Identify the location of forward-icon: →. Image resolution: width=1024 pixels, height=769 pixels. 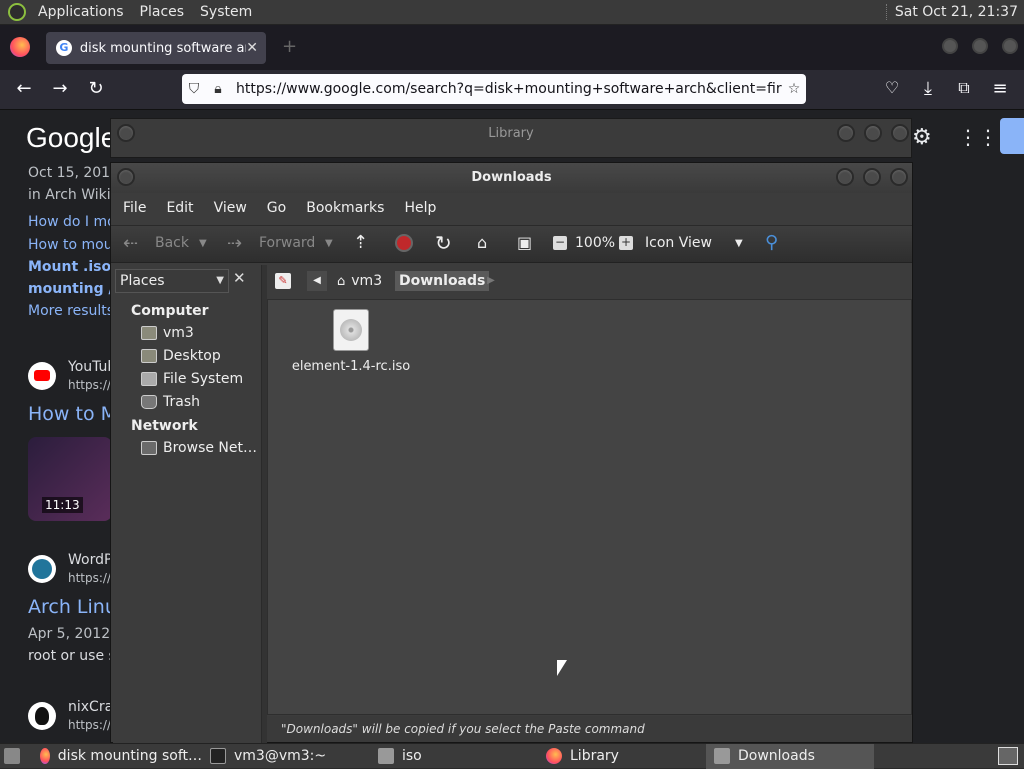
(60, 88).